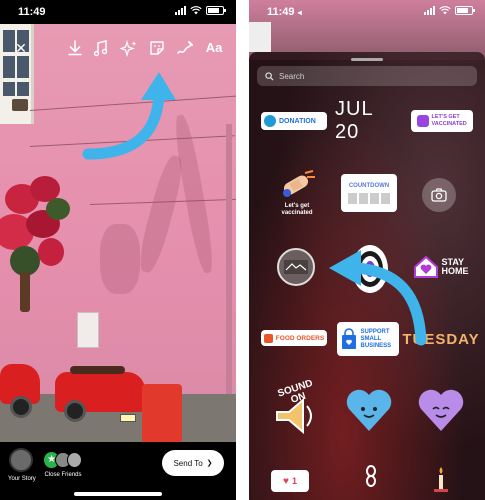 Image resolution: width=485 pixels, height=500 pixels. Describe the element at coordinates (299, 12) in the screenshot. I see `back-arrow-icon: ◂` at that location.